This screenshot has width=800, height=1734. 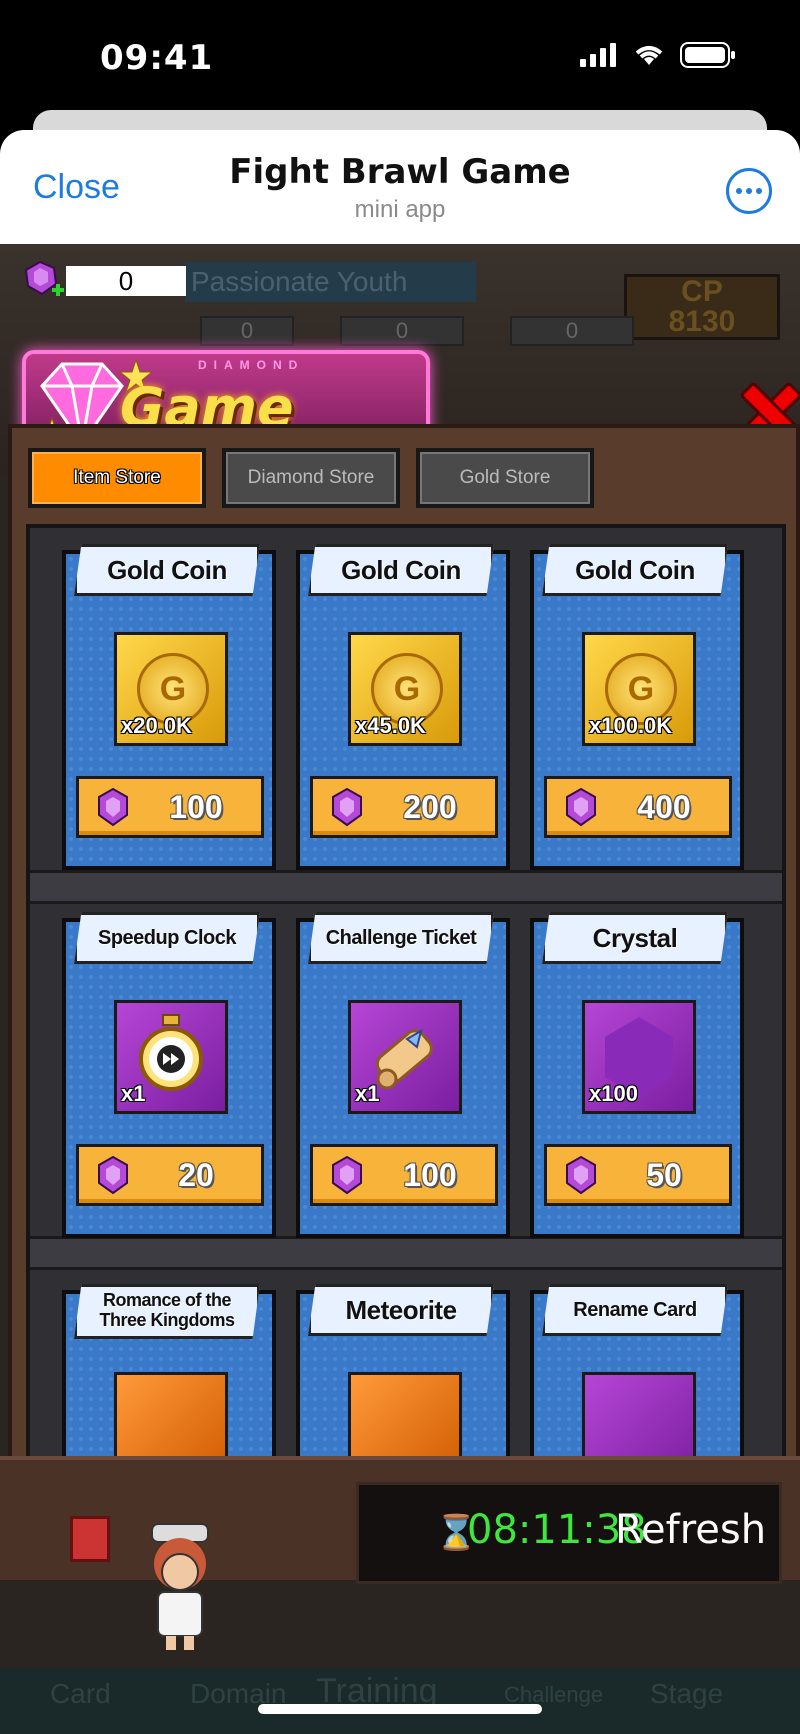 I want to click on item-name: Romance of the Three Kingdoms, so click(x=167, y=1311).